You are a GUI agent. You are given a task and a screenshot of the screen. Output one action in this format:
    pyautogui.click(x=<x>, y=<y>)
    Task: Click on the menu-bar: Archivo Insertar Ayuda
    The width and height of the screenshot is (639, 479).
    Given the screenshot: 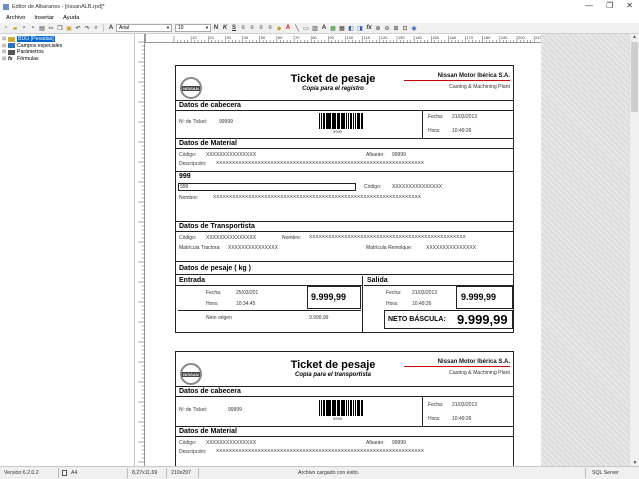 What is the action you would take?
    pyautogui.click(x=319, y=18)
    